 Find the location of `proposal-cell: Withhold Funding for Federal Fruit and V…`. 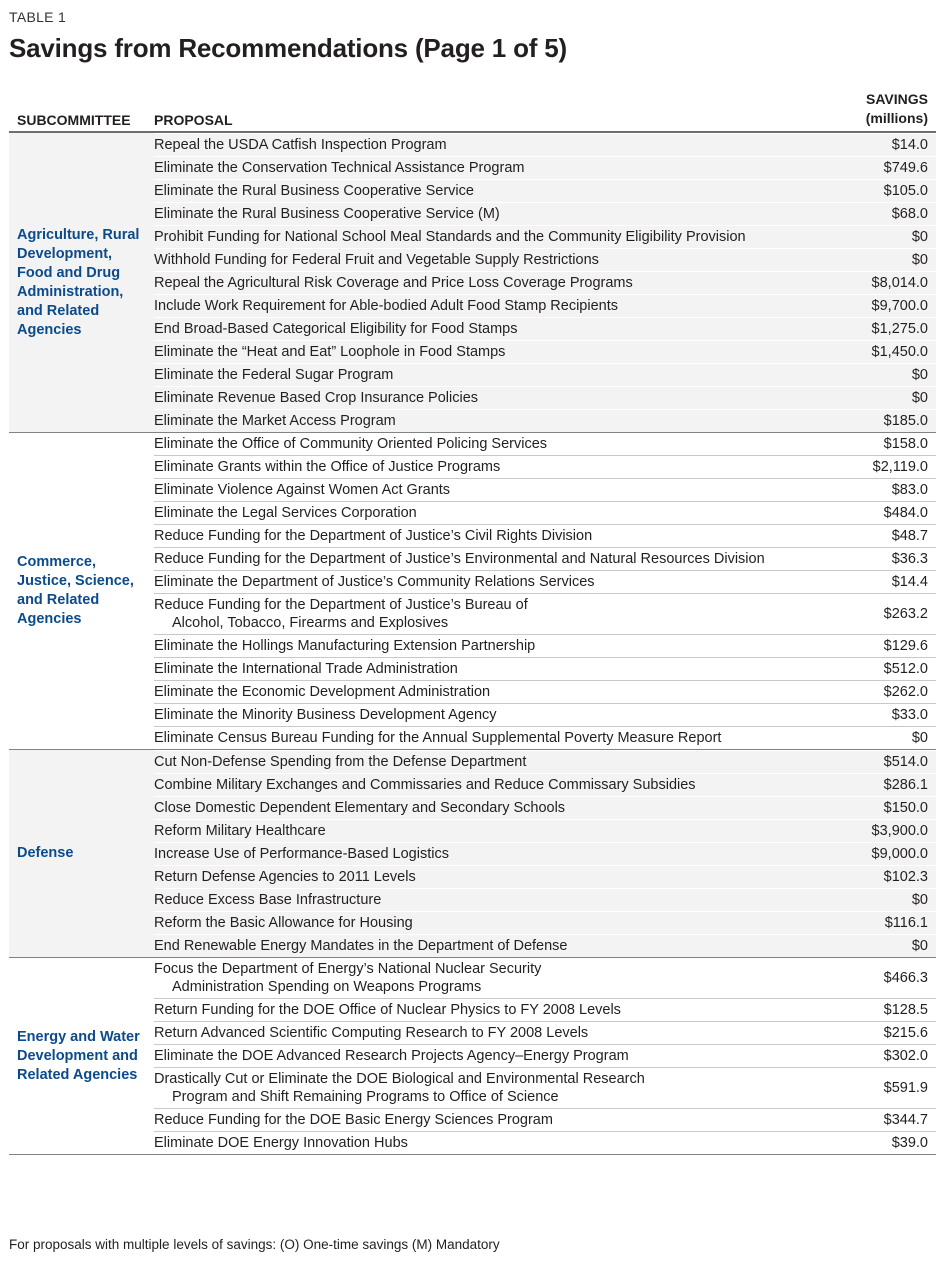

proposal-cell: Withhold Funding for Federal Fruit and V… is located at coordinates (485, 260).